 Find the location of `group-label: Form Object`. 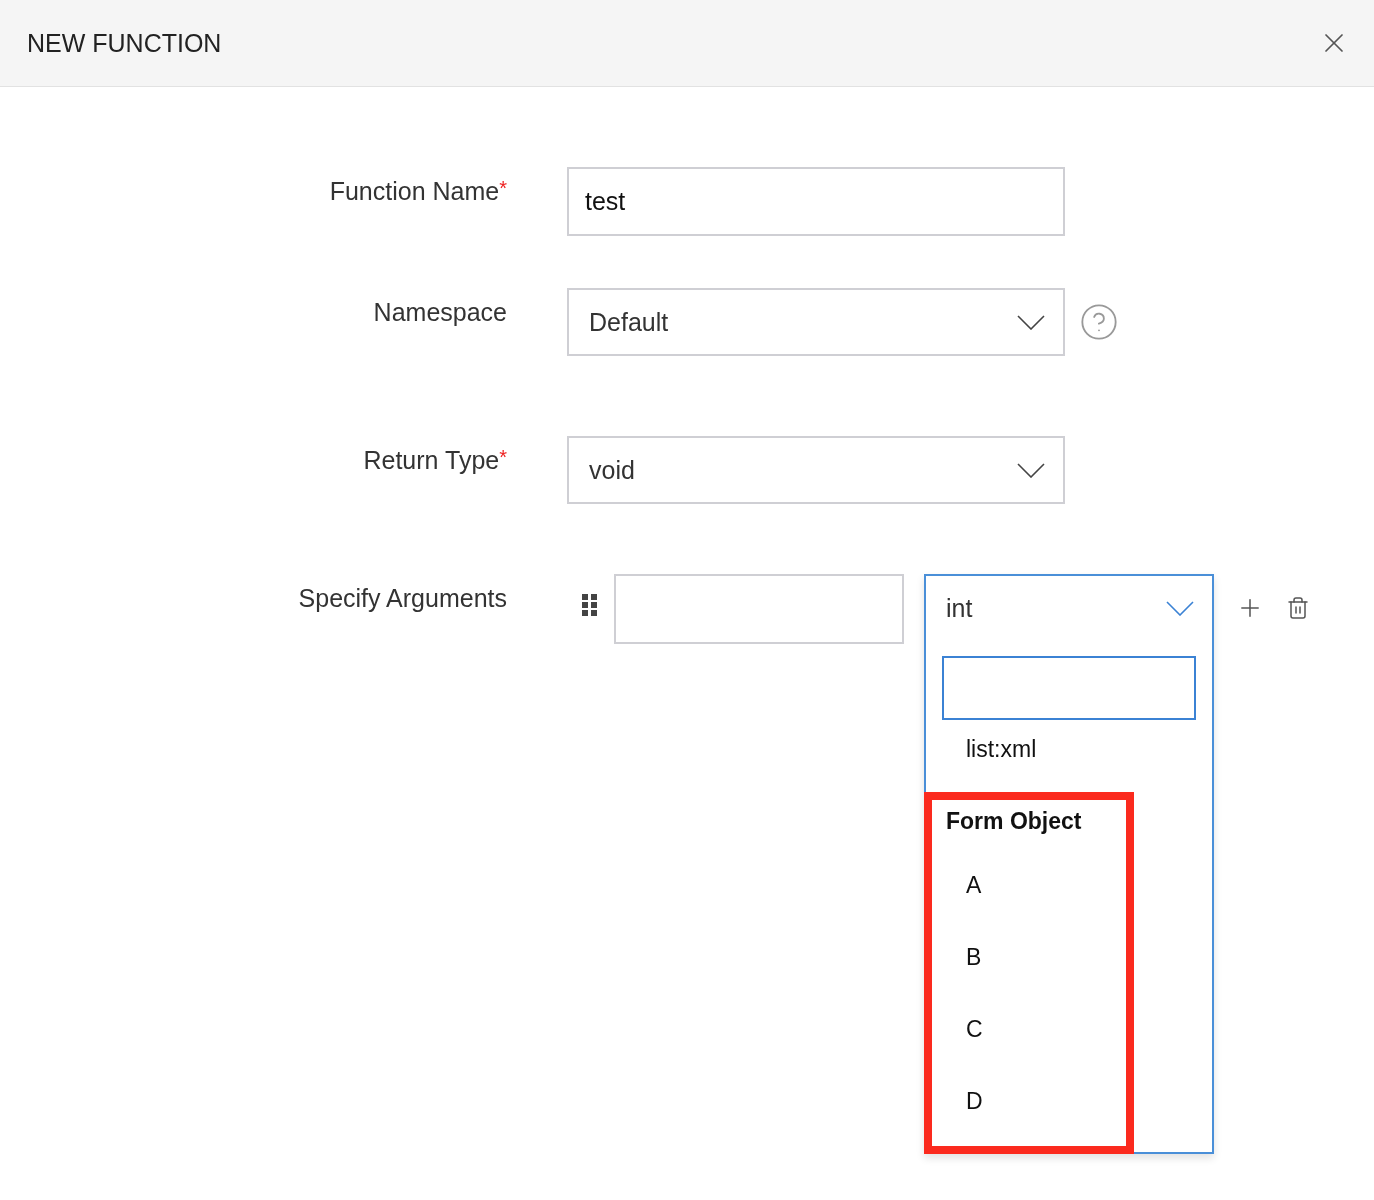

group-label: Form Object is located at coordinates (1014, 821).